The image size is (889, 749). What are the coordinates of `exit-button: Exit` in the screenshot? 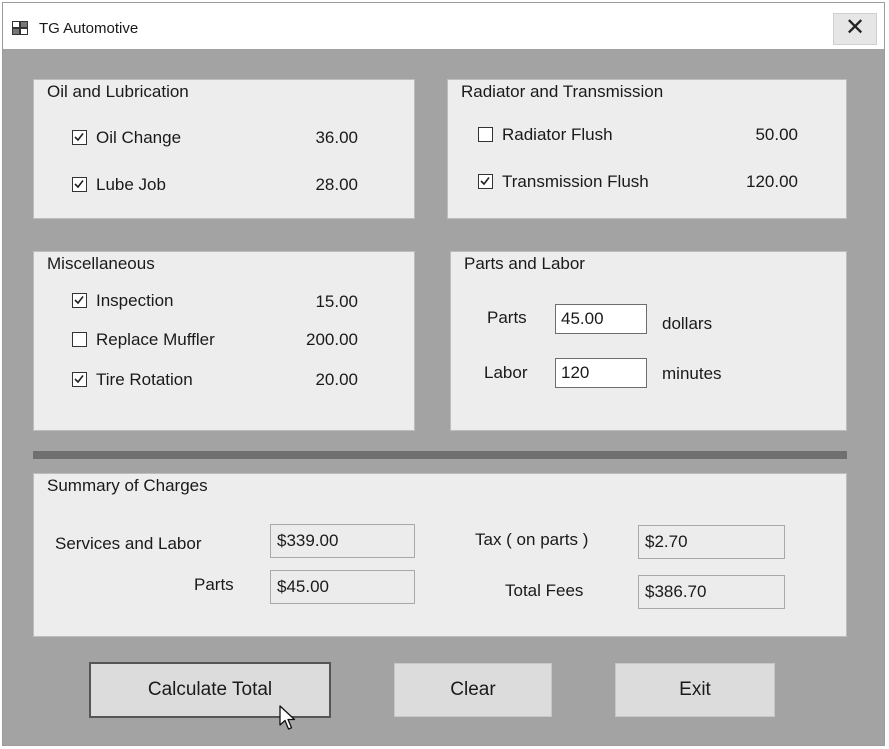 It's located at (695, 690).